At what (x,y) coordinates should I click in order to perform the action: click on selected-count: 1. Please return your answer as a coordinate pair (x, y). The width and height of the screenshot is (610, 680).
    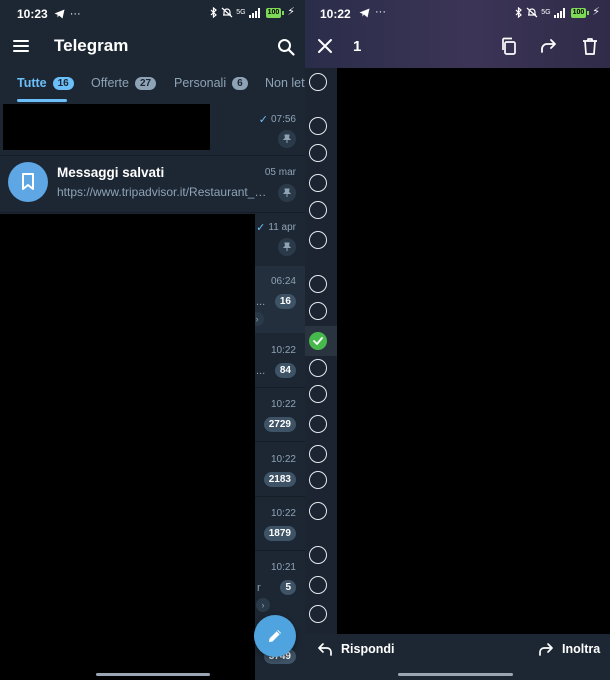
    Looking at the image, I should click on (357, 46).